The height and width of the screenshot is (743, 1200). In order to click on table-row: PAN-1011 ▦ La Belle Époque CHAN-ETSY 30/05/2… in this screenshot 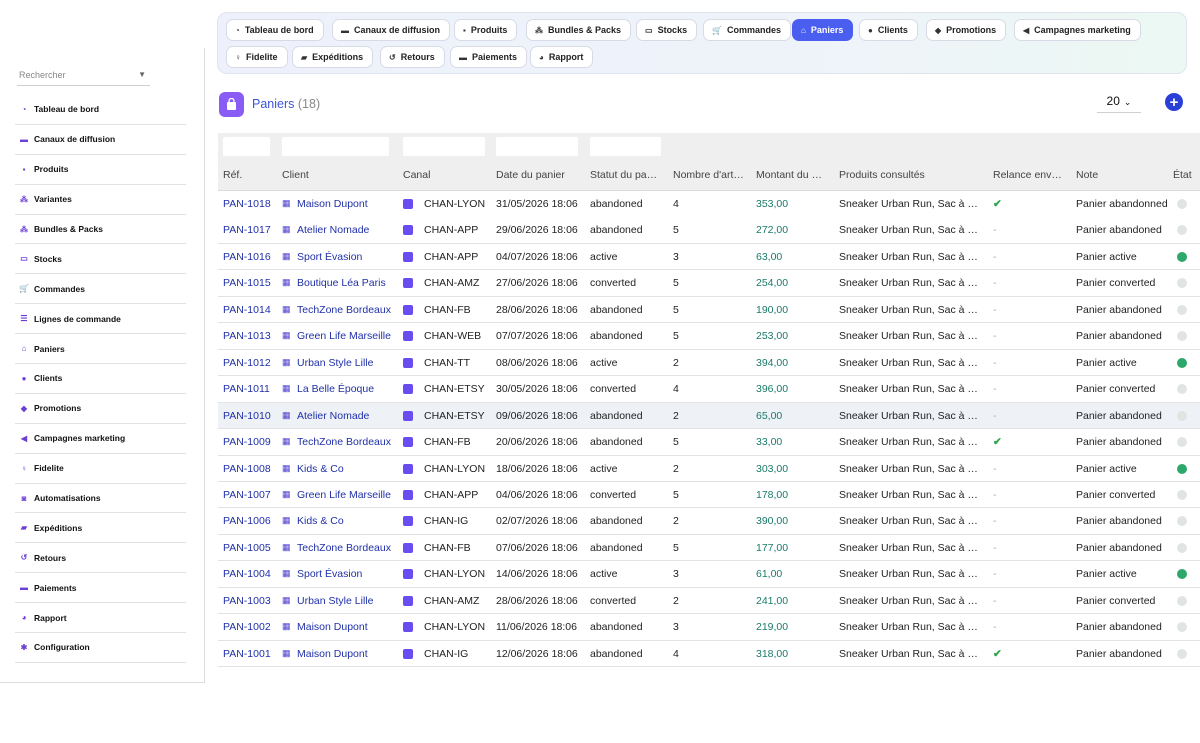, I will do `click(709, 389)`.